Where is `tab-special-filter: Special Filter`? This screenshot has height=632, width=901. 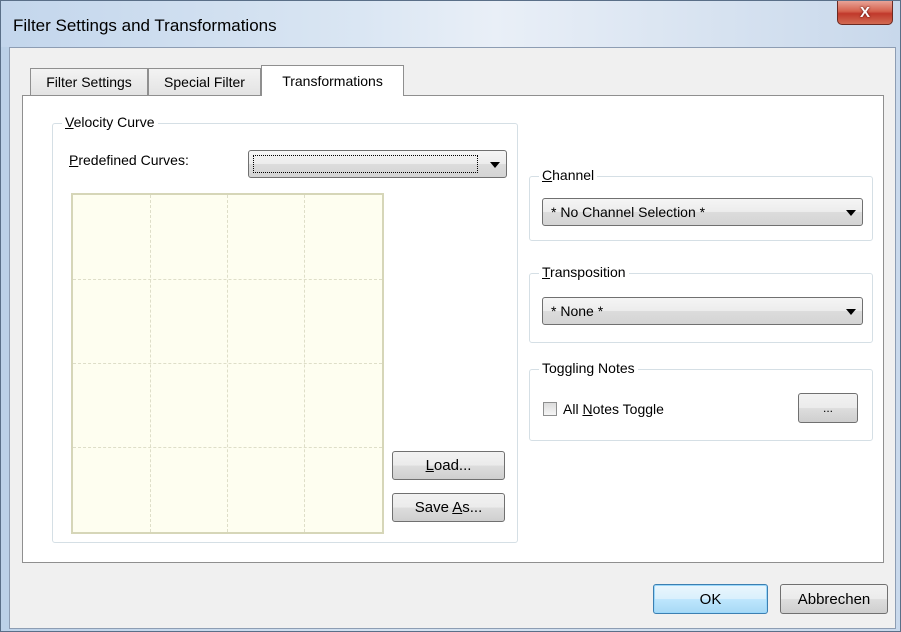 tab-special-filter: Special Filter is located at coordinates (204, 81).